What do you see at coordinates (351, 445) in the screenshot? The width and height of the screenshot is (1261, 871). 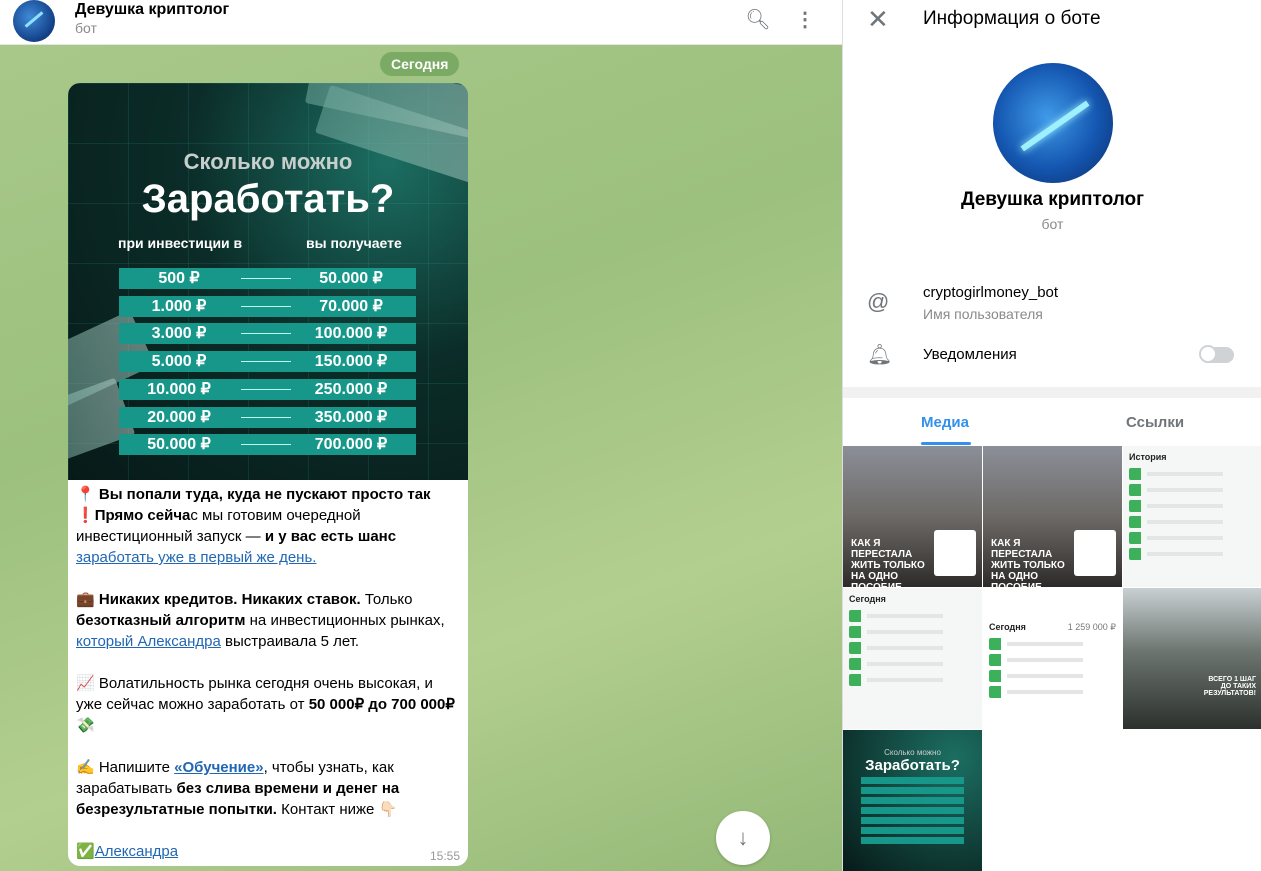 I see `return-amount: 700.000 ₽` at bounding box center [351, 445].